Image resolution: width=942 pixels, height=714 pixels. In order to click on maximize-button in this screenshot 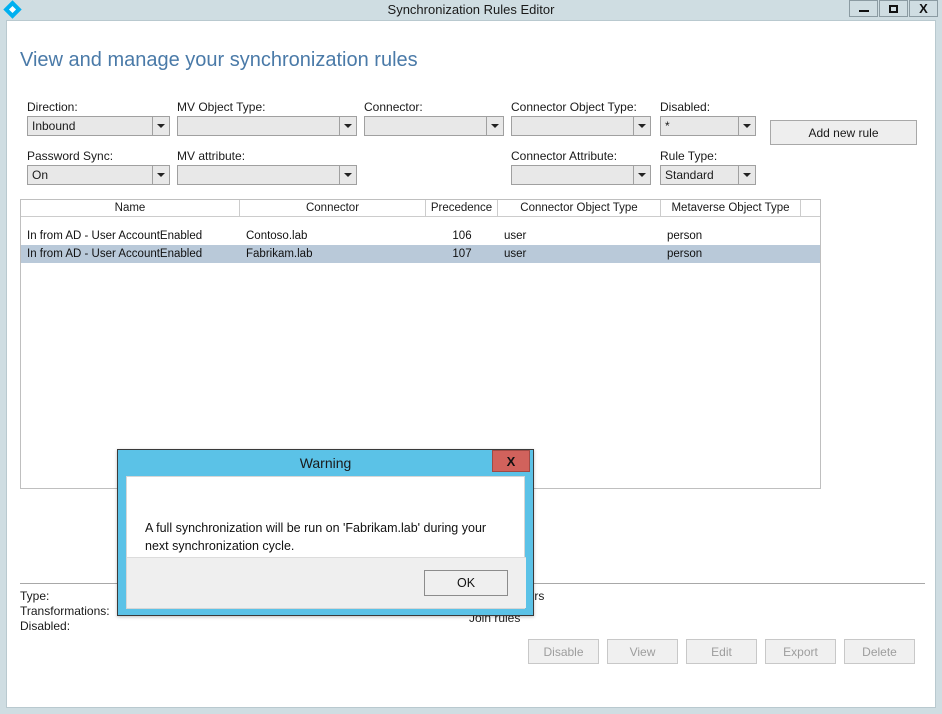, I will do `click(893, 8)`.